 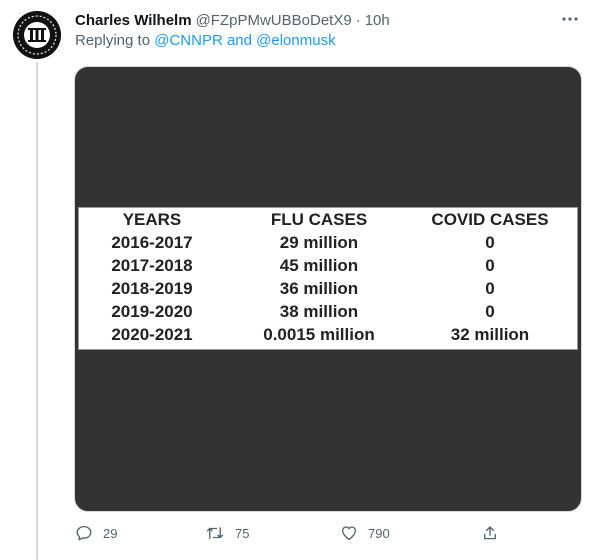 What do you see at coordinates (295, 40) in the screenshot?
I see `mention-elonmusk: @elonmusk` at bounding box center [295, 40].